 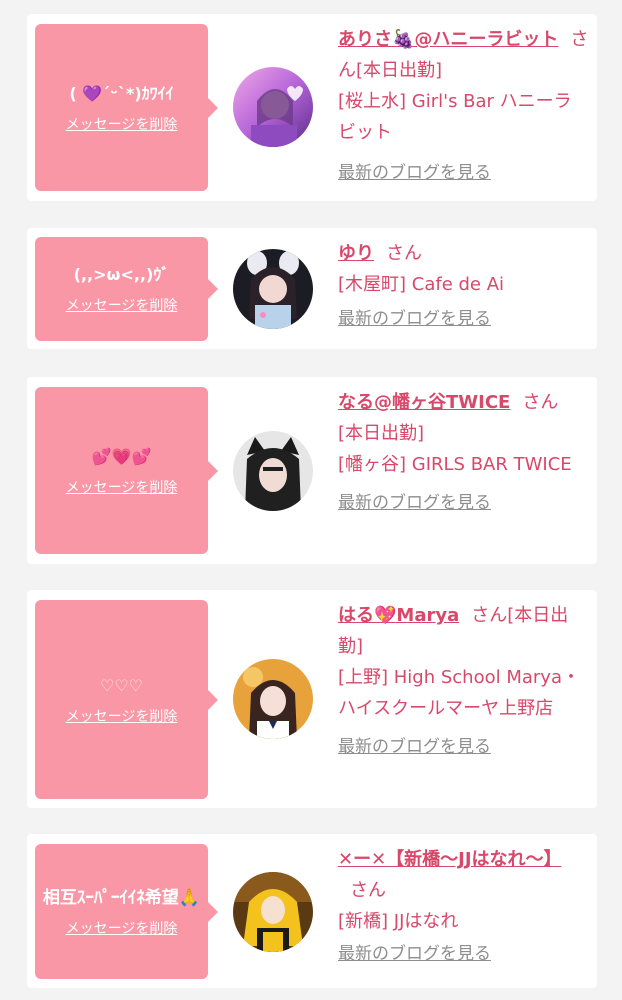 I want to click on shop-text: [上野] High School Marya・ハイスクールマーヤ上野店, so click(x=459, y=693).